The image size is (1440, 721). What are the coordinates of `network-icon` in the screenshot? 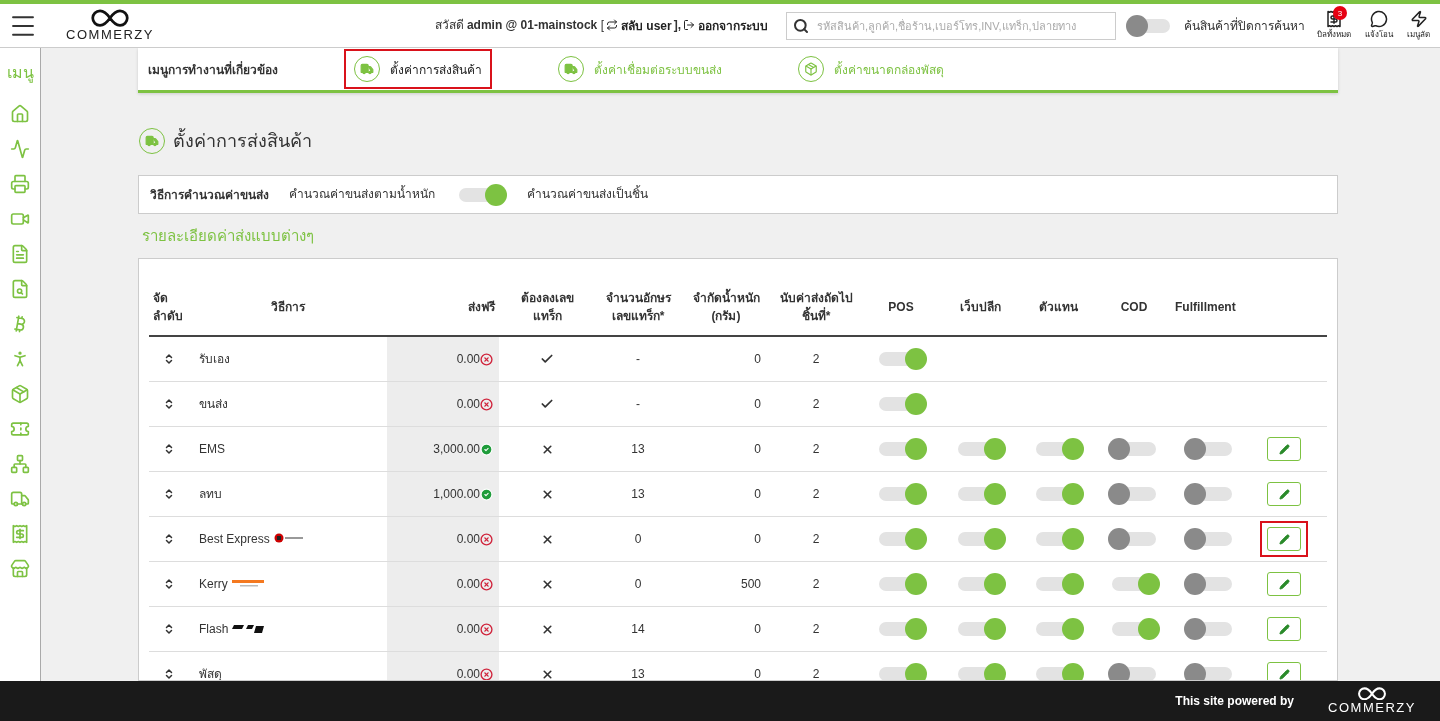 It's located at (20, 464).